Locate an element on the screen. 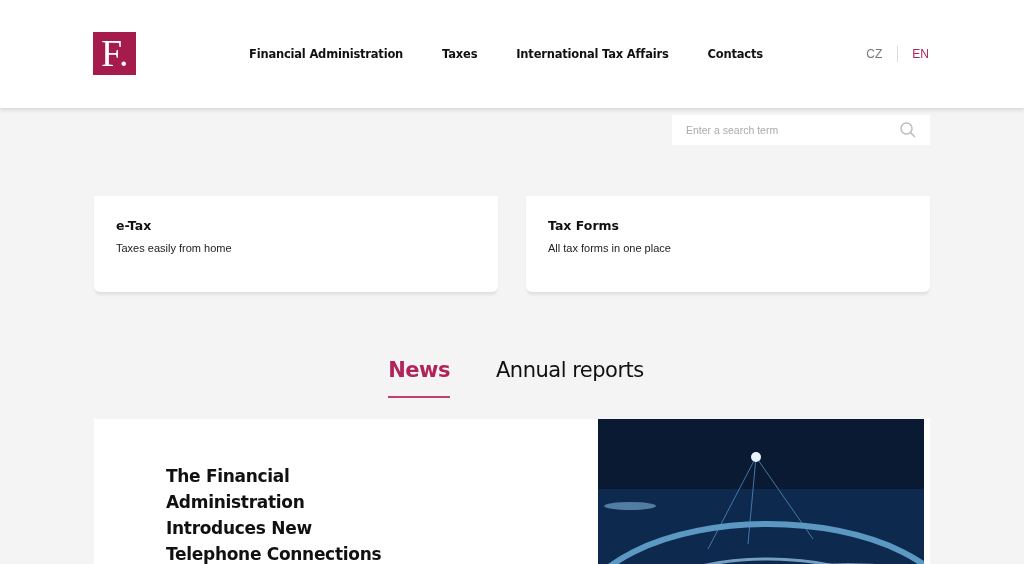 The image size is (1024, 564). nav-link: Financial Administration is located at coordinates (326, 54).